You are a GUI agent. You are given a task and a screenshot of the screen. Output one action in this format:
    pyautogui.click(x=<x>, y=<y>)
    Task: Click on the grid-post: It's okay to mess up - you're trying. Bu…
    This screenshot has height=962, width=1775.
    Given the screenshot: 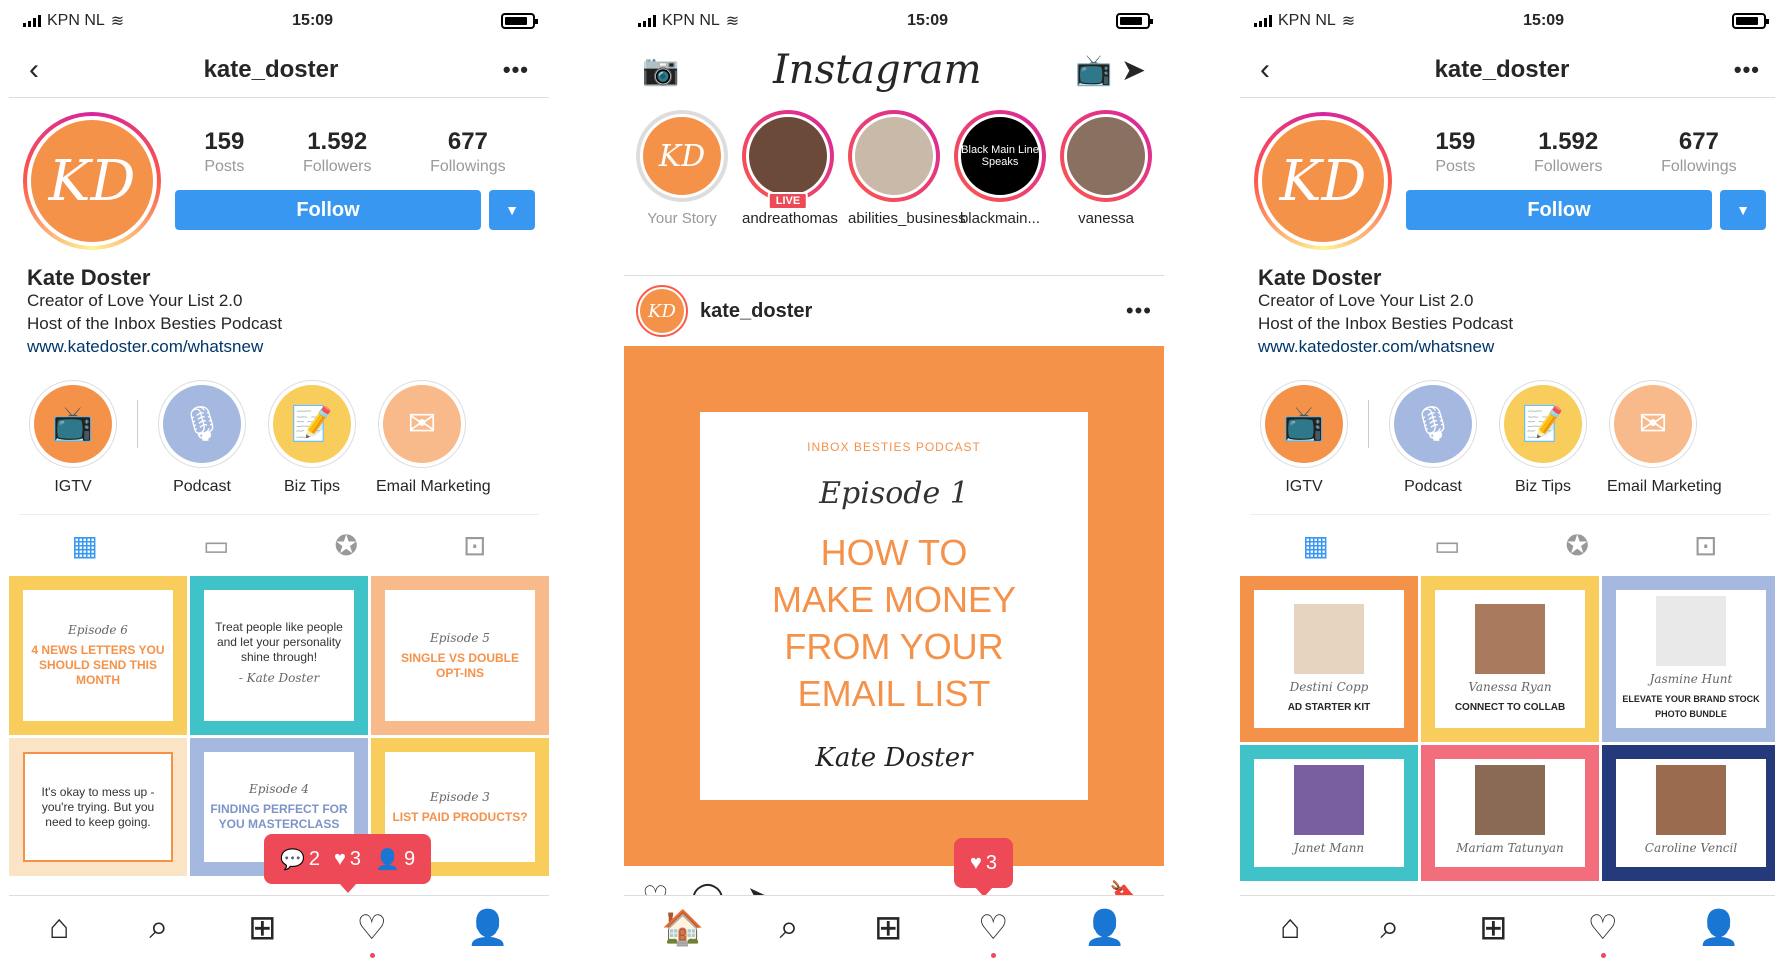 What is the action you would take?
    pyautogui.click(x=98, y=807)
    